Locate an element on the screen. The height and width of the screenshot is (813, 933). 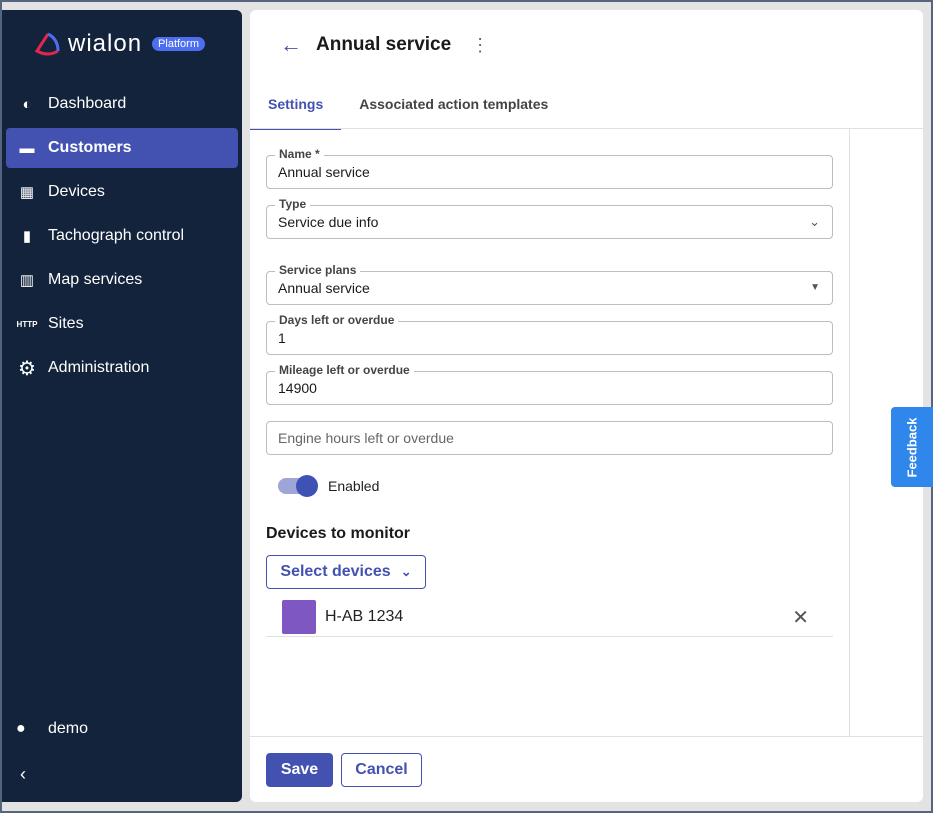
sidebar-item-tachograph: ▮ Tachograph control is located at coordinates (122, 236).